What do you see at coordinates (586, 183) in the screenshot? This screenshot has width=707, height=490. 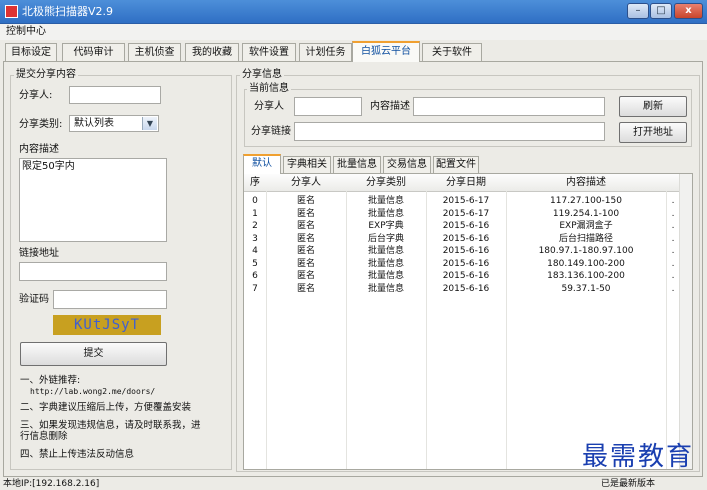 I see `col-content-header: 内容描述` at bounding box center [586, 183].